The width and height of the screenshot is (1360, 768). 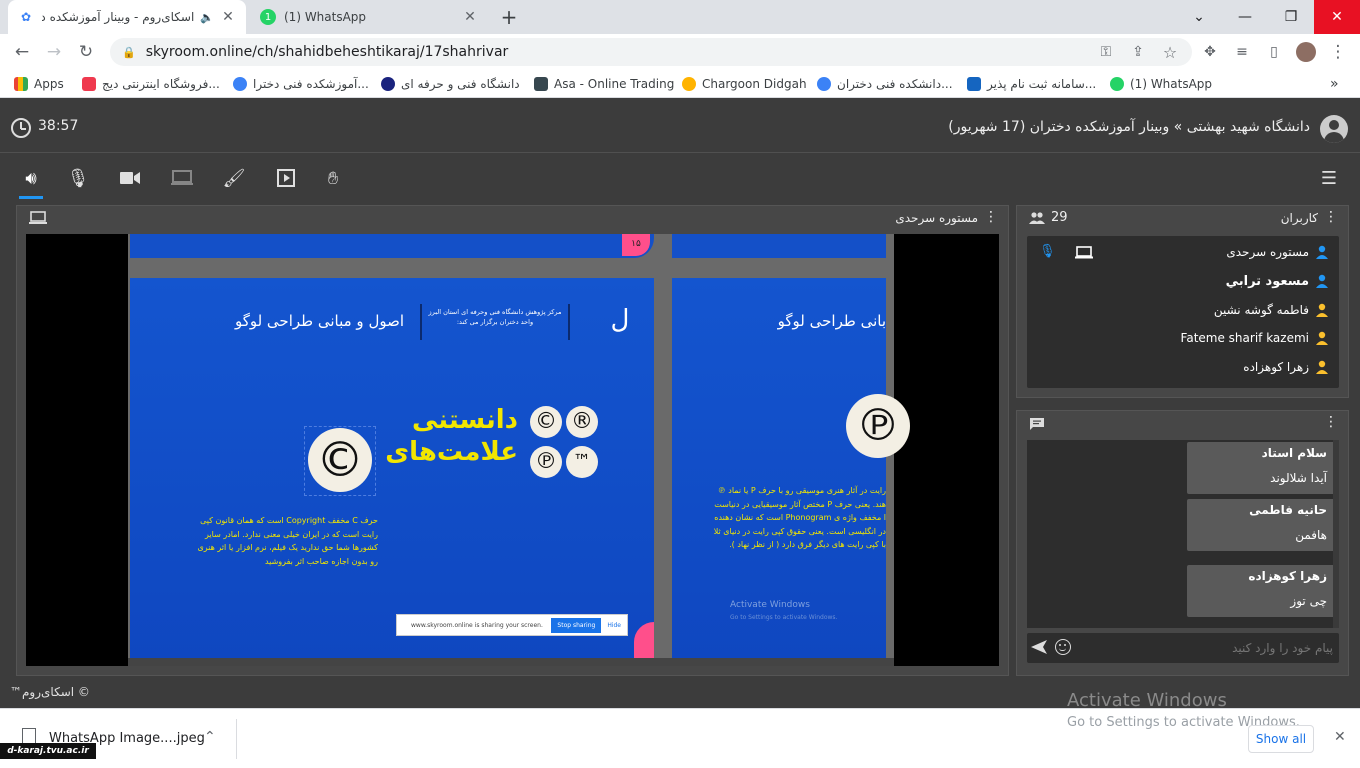 I want to click on media-control-icon: ≡, so click(x=1242, y=52).